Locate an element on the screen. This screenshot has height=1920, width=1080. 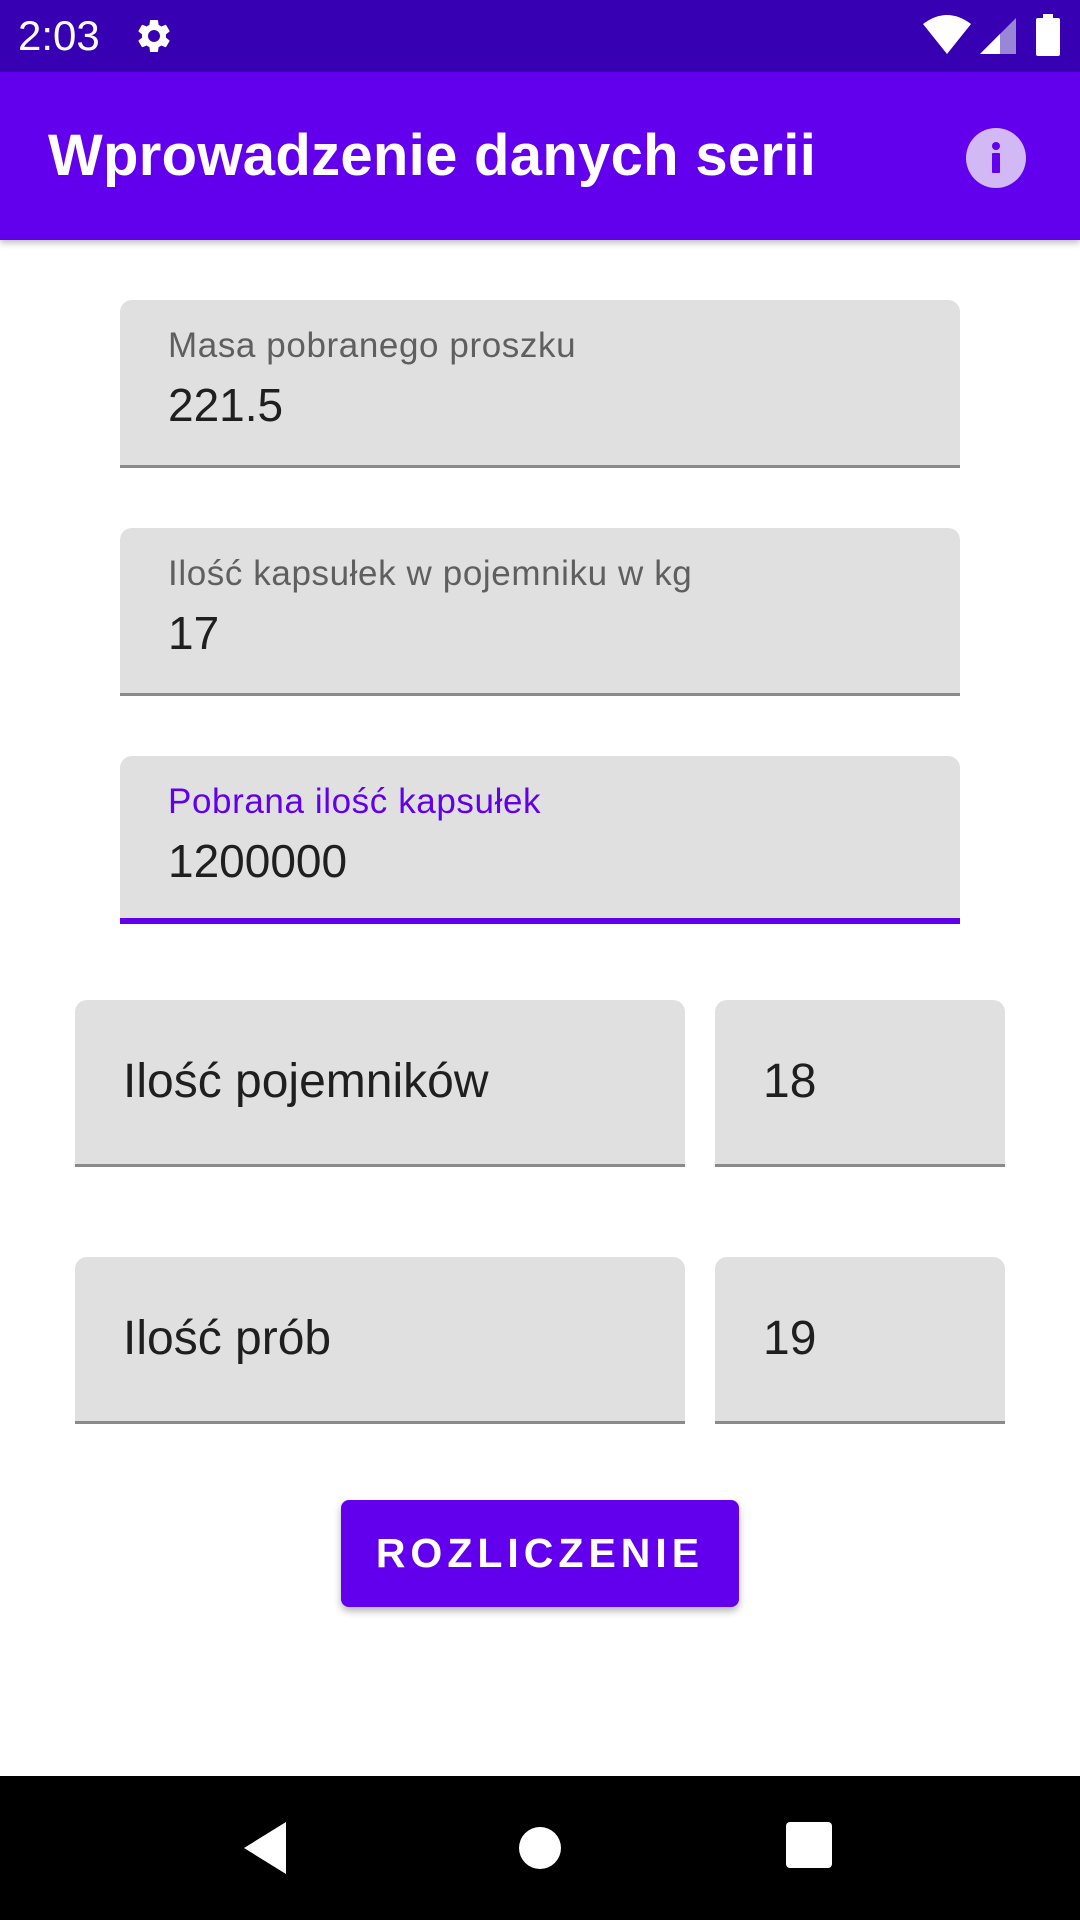
containers-label-field: Ilość pojemników is located at coordinates (380, 1083).